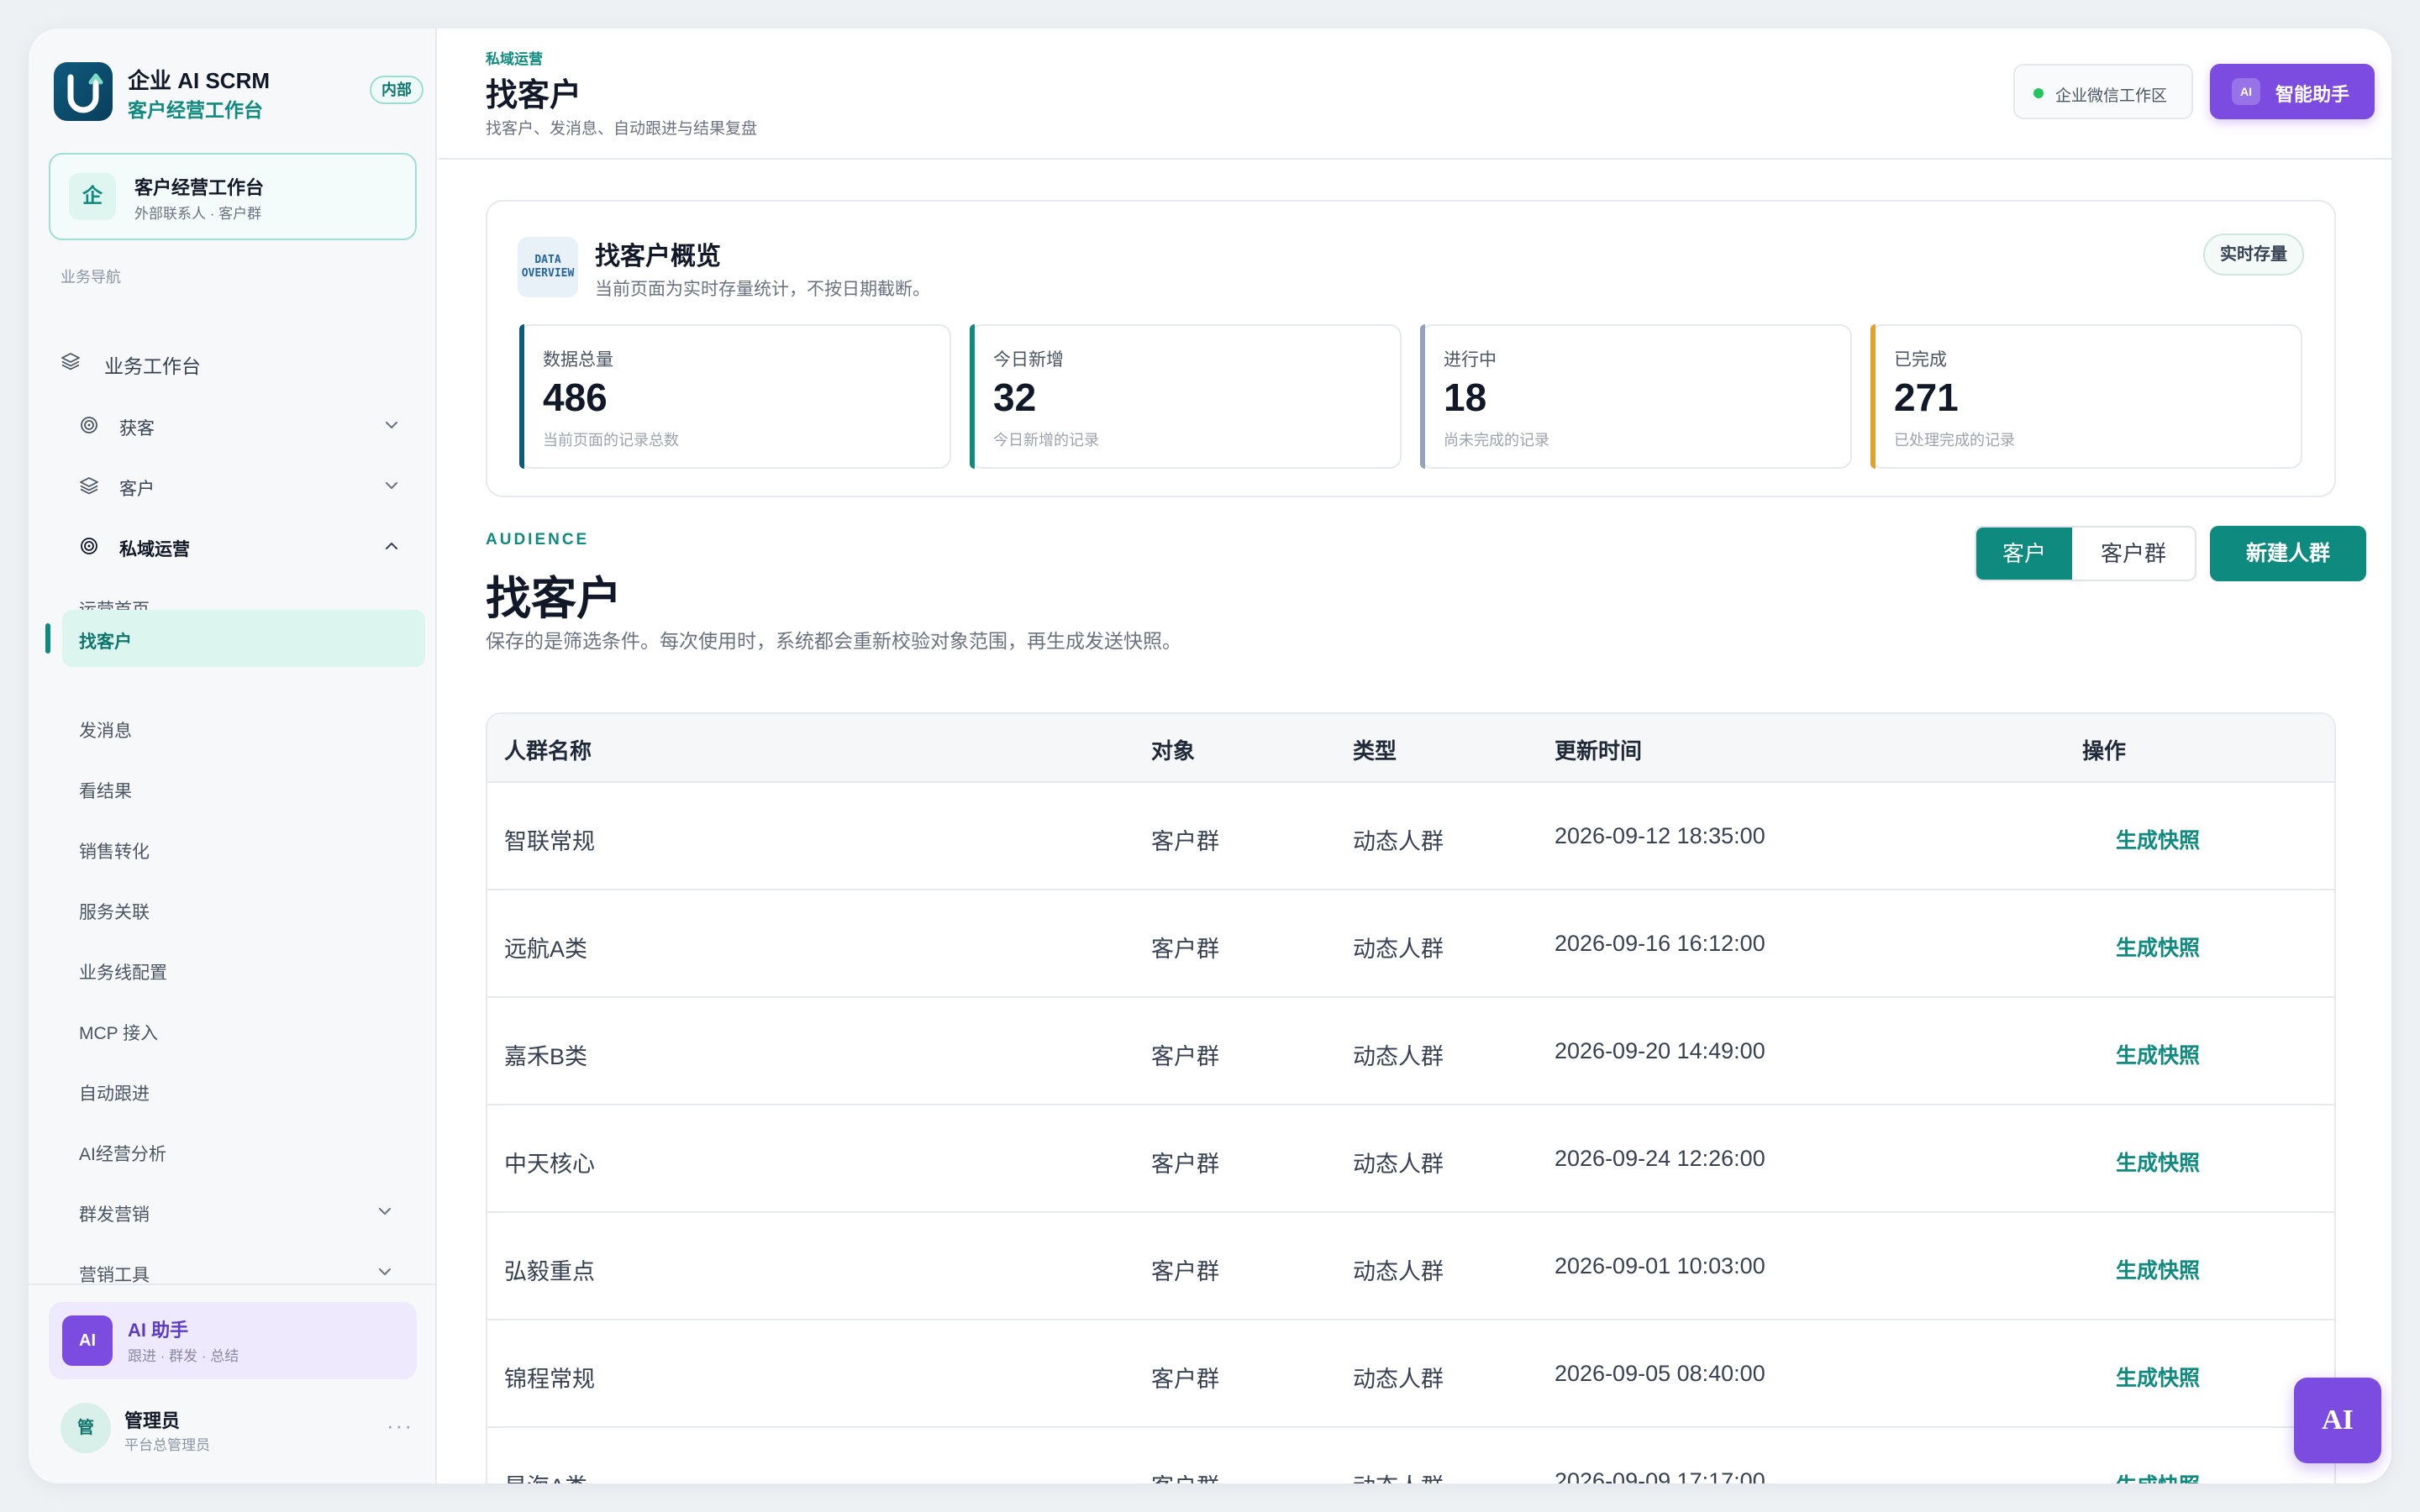 Image resolution: width=2420 pixels, height=1512 pixels. I want to click on sidebar-item-label: 发消息, so click(105, 731).